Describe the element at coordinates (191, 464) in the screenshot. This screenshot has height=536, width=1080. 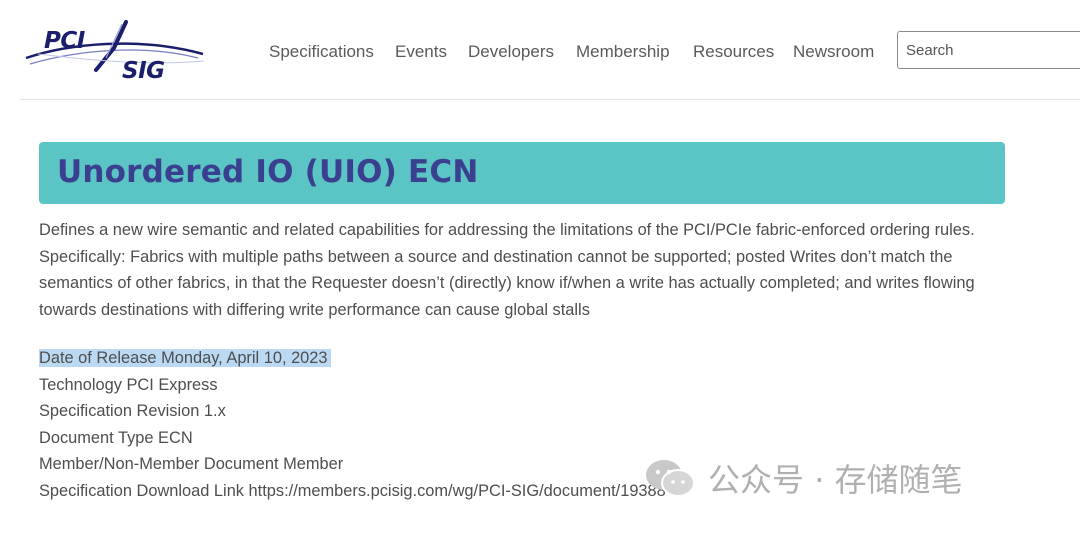
I see `detail-member-document: Member/Non-Member Document Member` at that location.